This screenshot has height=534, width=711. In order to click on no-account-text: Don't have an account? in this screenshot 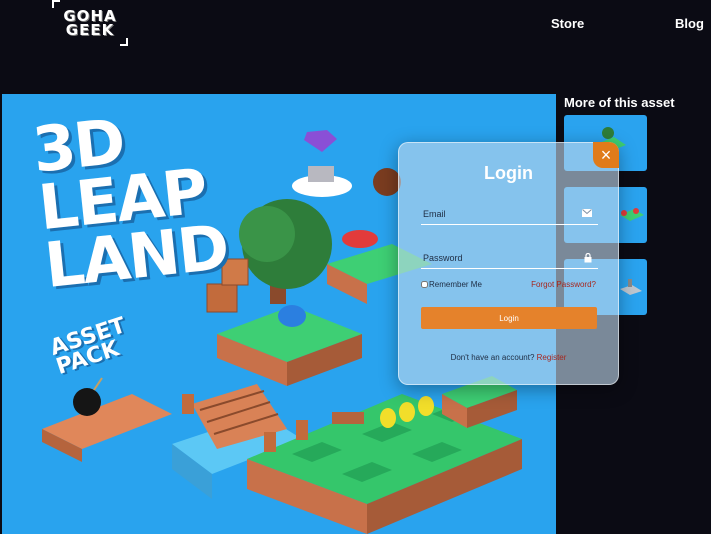, I will do `click(492, 357)`.